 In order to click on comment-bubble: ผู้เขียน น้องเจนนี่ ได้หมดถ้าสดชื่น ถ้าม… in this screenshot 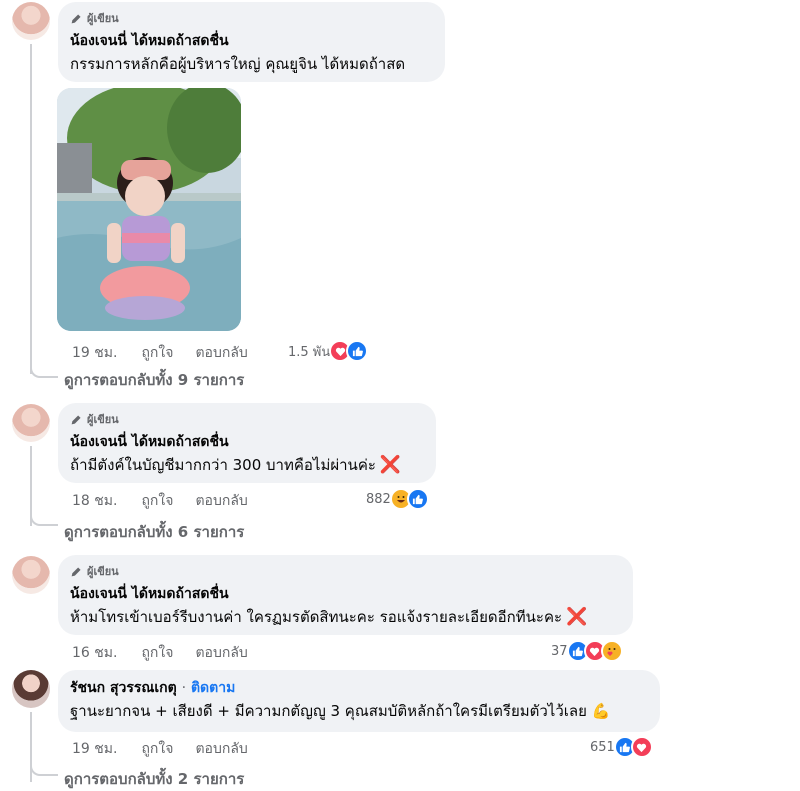, I will do `click(247, 443)`.